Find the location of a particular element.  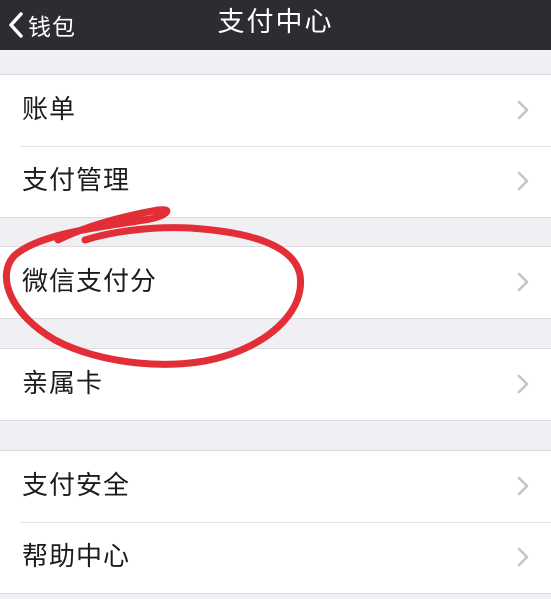

list-item-label: 账单 is located at coordinates (49, 110).